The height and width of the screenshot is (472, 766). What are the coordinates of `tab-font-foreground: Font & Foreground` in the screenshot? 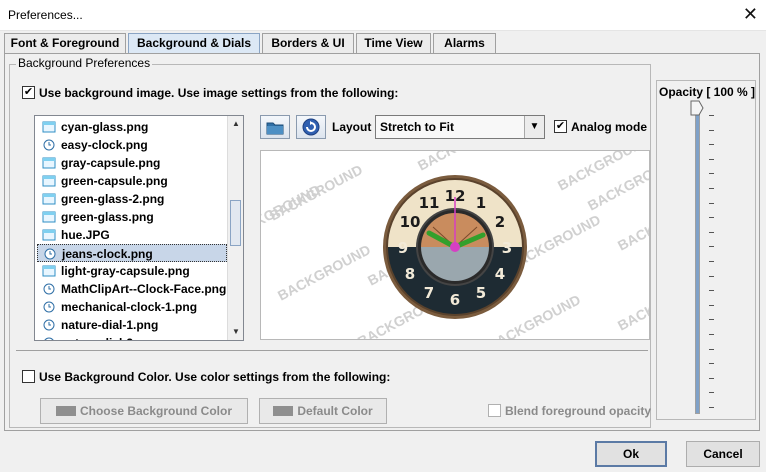 It's located at (65, 43).